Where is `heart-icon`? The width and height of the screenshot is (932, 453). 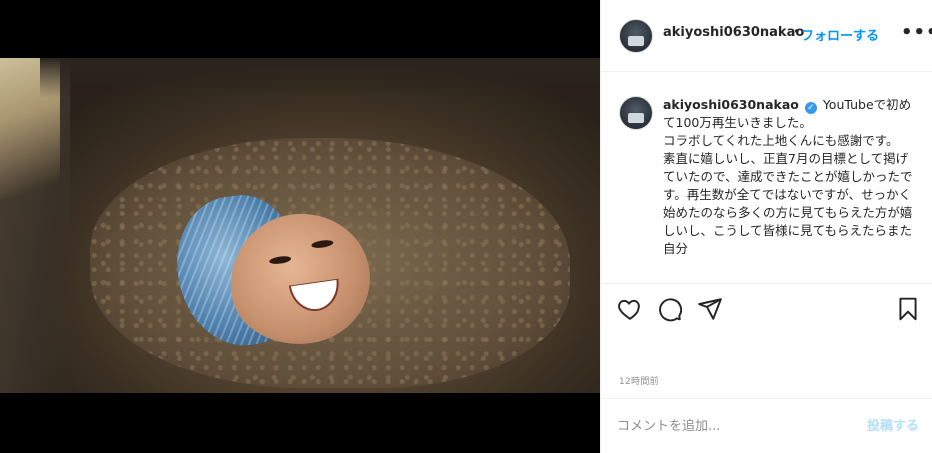
heart-icon is located at coordinates (630, 309).